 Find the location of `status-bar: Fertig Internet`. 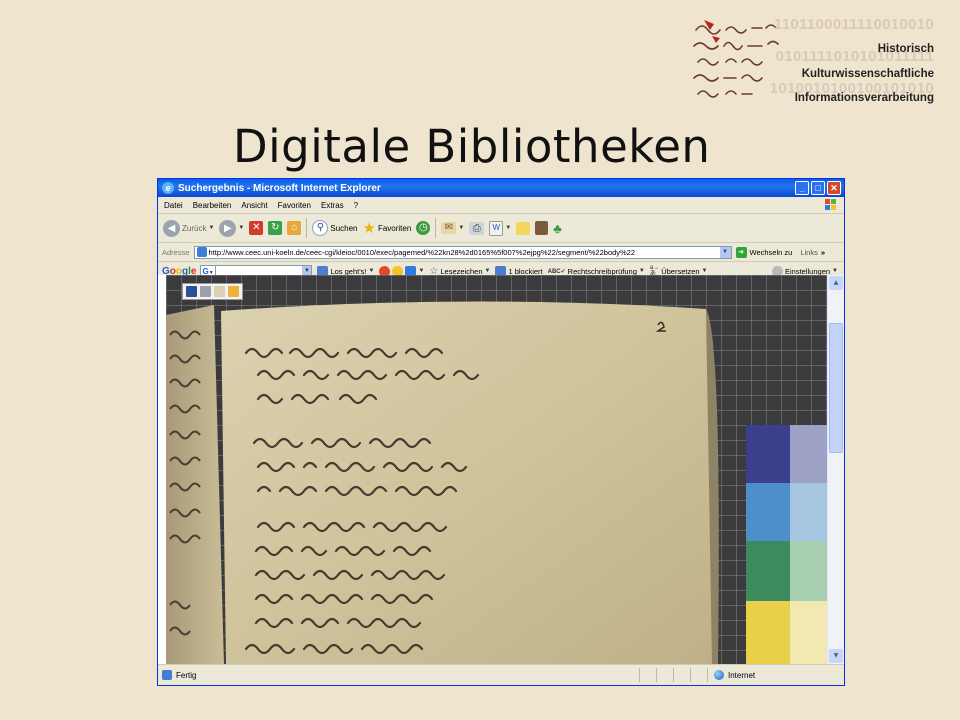

status-bar: Fertig Internet is located at coordinates (501, 674).